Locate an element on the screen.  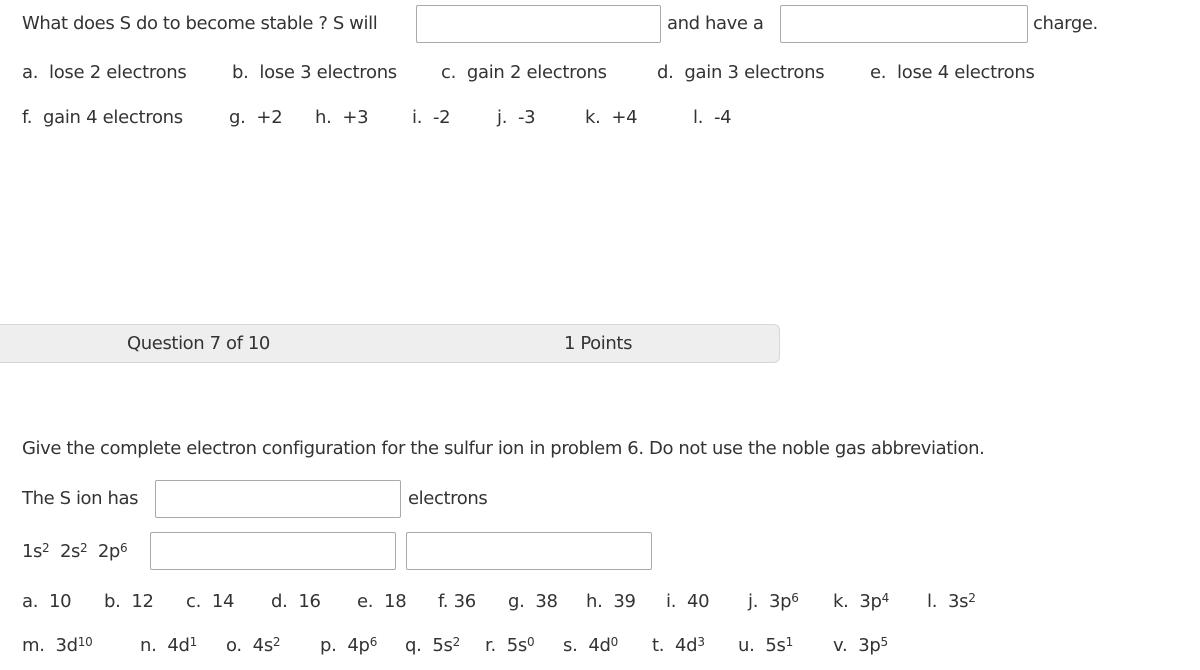
q6-option-a: a. lose 2 electrons is located at coordinates (104, 73).